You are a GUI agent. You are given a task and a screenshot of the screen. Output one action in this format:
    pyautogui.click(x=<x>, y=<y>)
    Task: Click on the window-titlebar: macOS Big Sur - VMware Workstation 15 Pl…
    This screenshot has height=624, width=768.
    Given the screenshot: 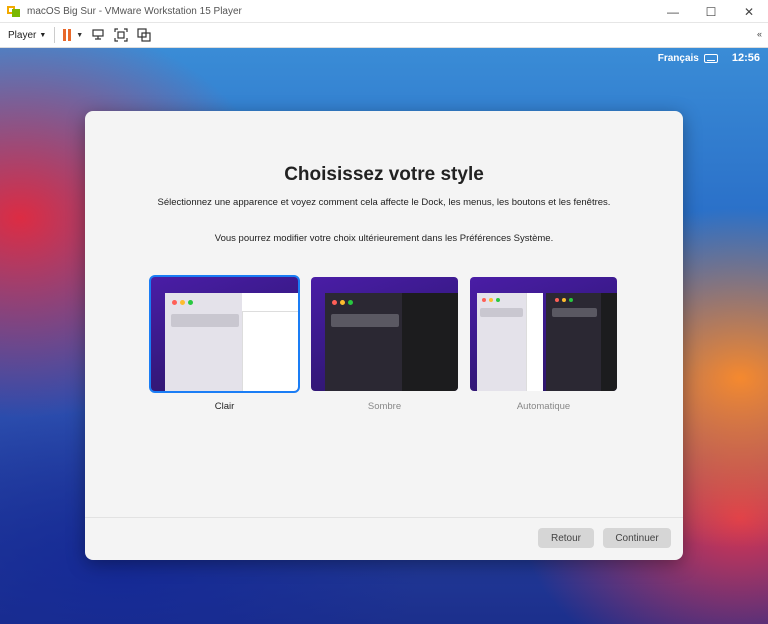 What is the action you would take?
    pyautogui.click(x=384, y=11)
    